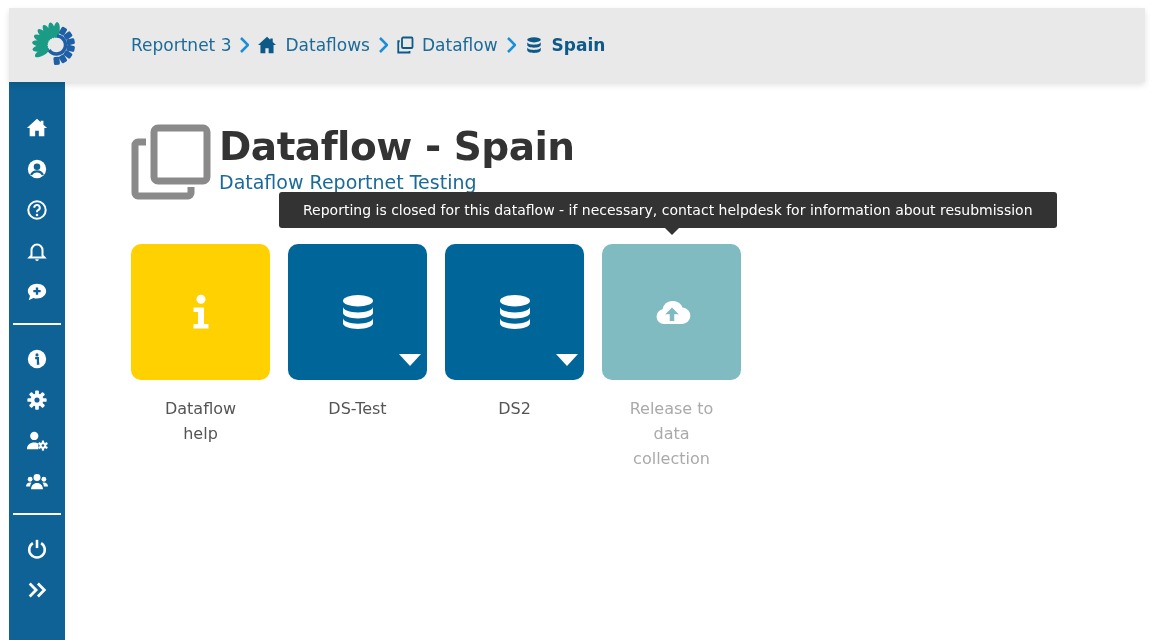 Image resolution: width=1151 pixels, height=640 pixels. What do you see at coordinates (37, 549) in the screenshot?
I see `power-icon` at bounding box center [37, 549].